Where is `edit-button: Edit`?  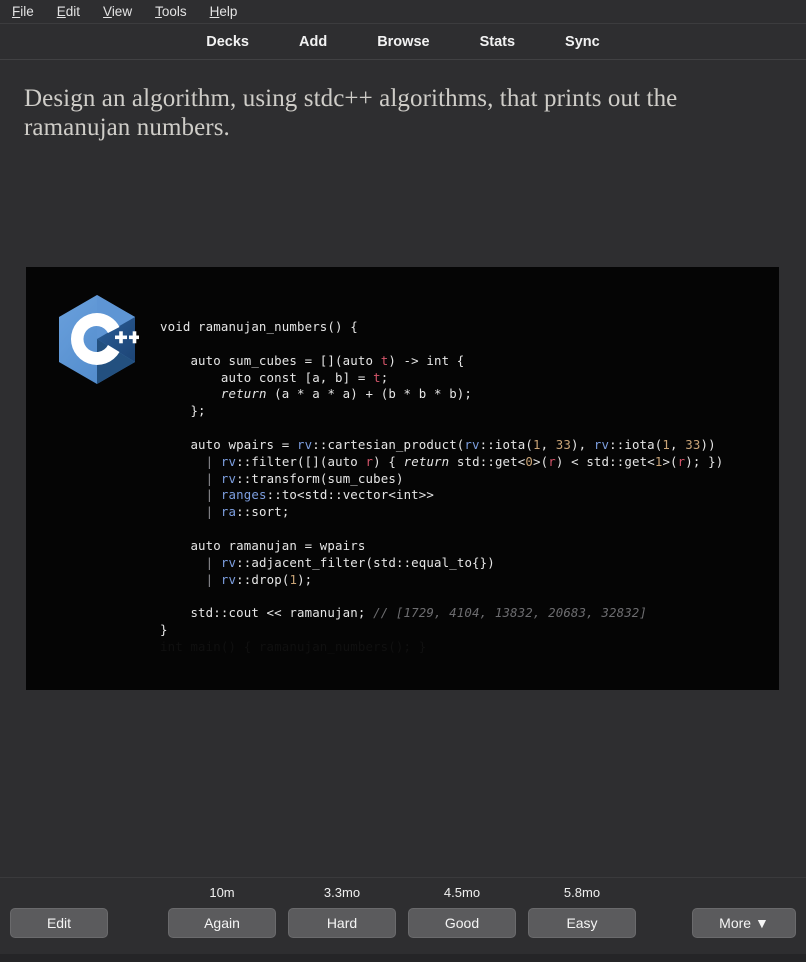
edit-button: Edit is located at coordinates (59, 923).